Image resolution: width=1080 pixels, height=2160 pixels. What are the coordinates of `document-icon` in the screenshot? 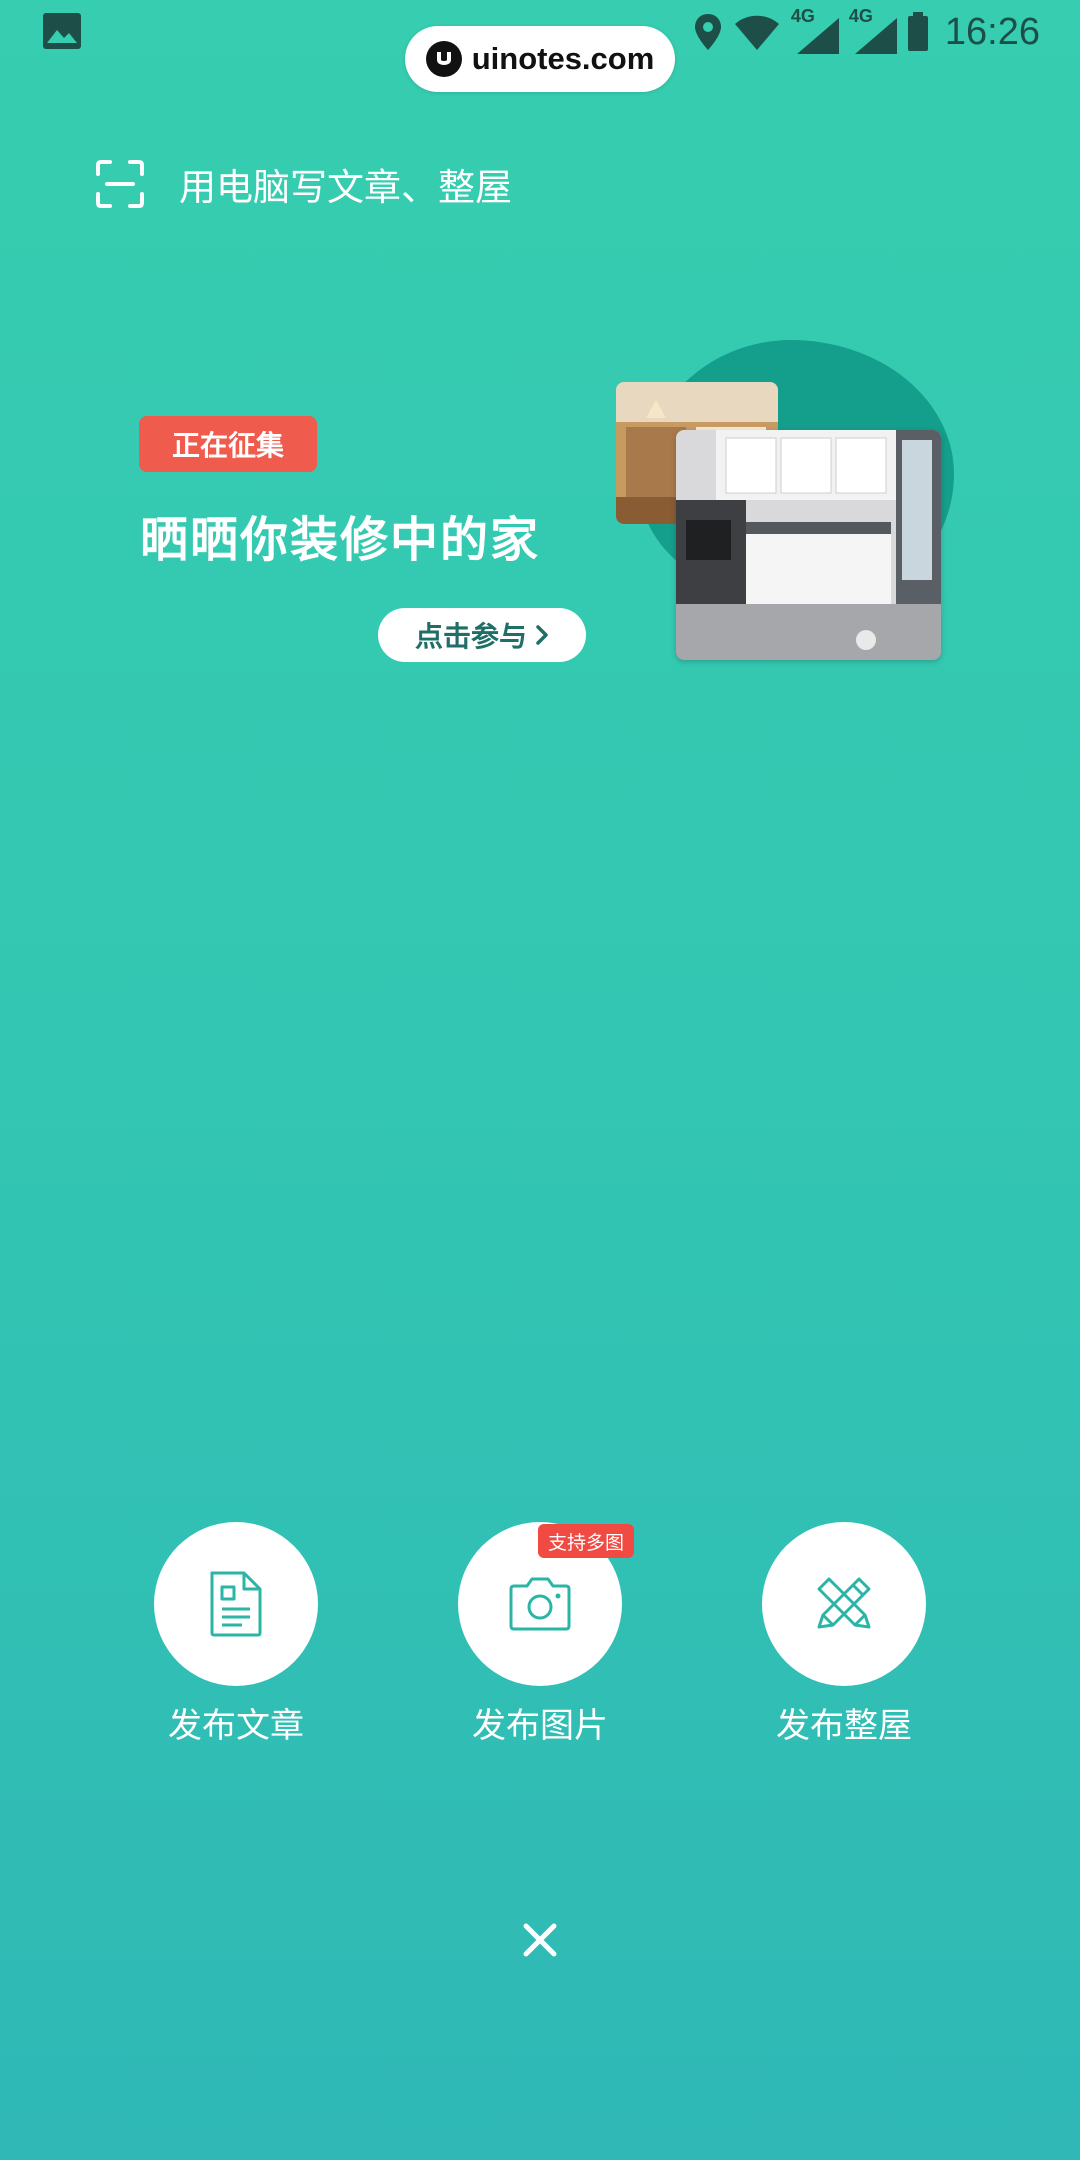 It's located at (236, 1604).